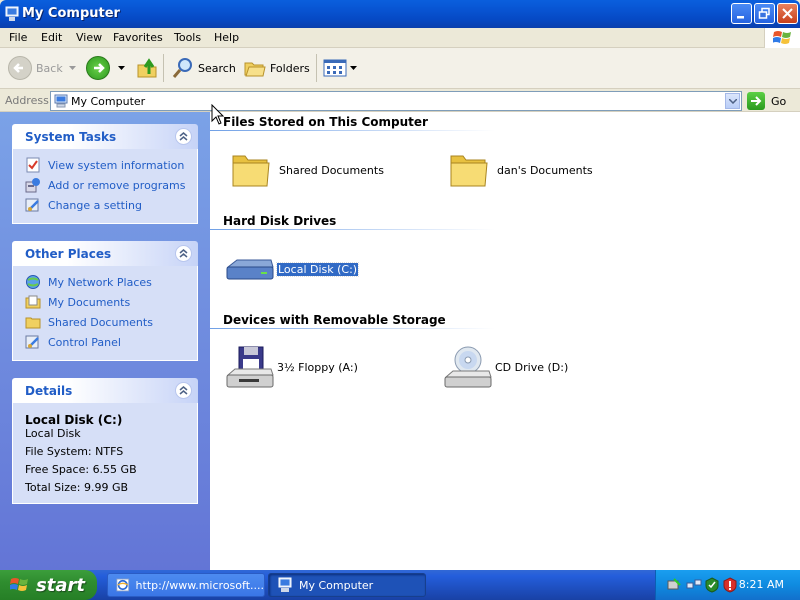 This screenshot has width=800, height=600. Describe the element at coordinates (123, 585) in the screenshot. I see `internet-explorer-icon` at that location.